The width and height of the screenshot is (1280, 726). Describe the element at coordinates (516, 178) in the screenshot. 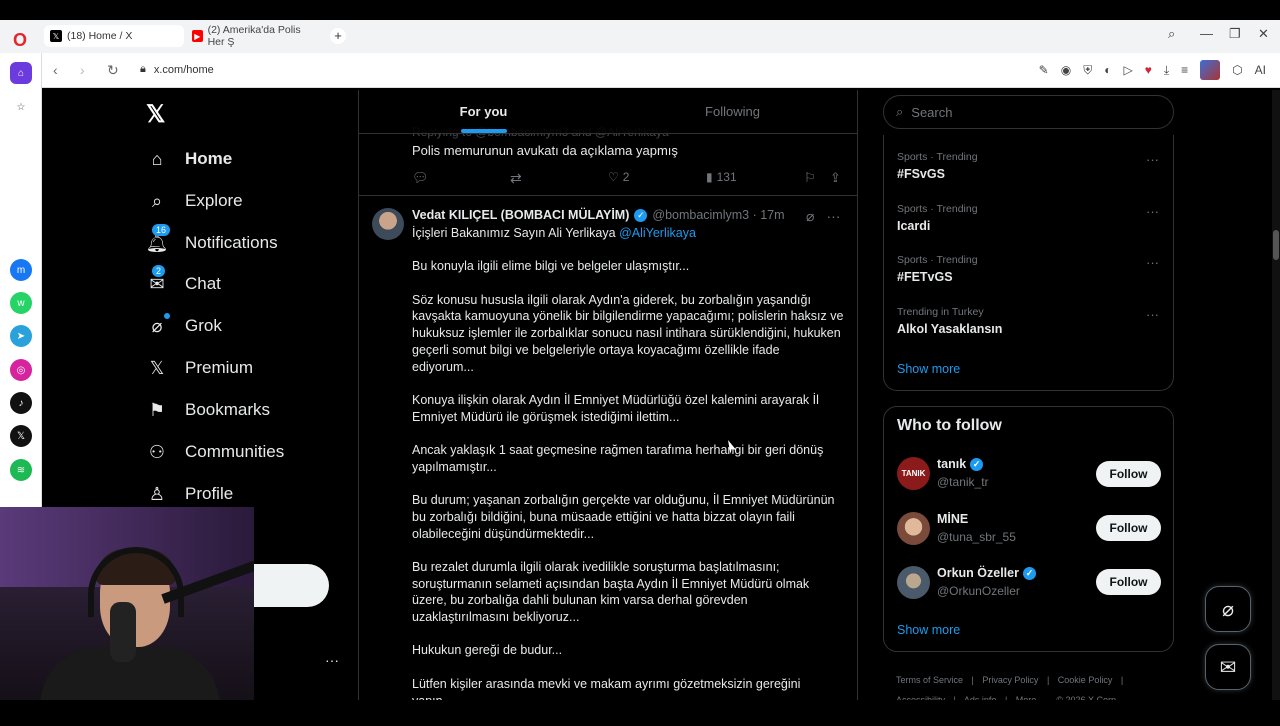

I see `retweet-icon: ⇄` at that location.